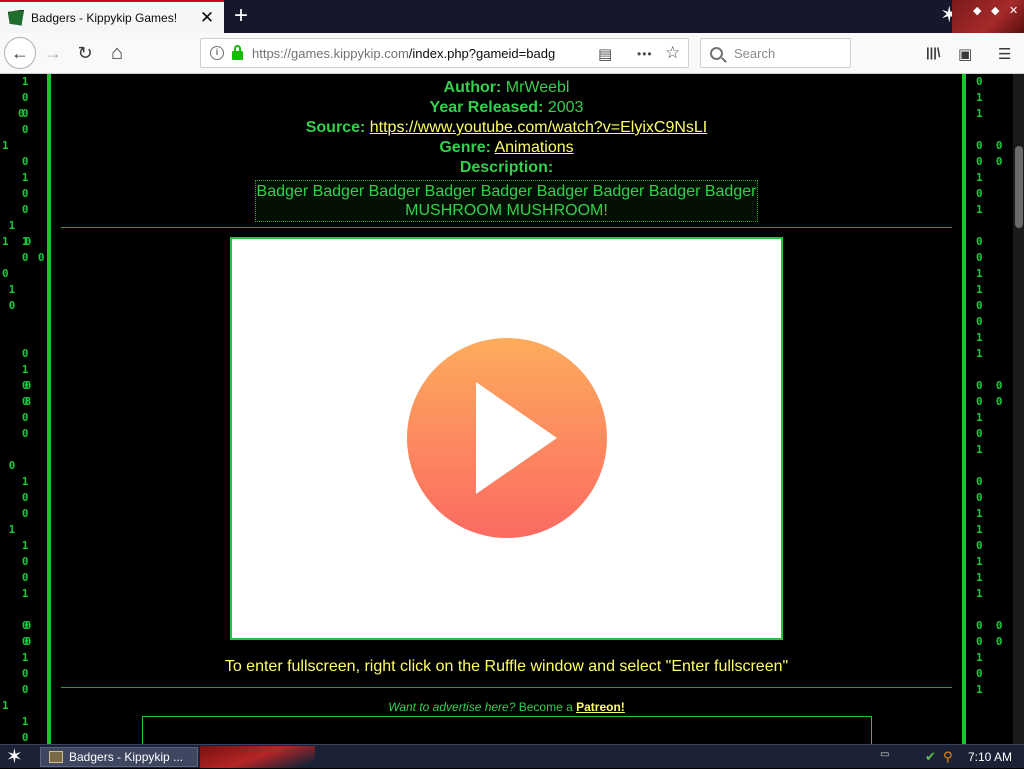 This screenshot has height=769, width=1024. Describe the element at coordinates (948, 757) in the screenshot. I see `search-tray-icon: ⚲` at that location.